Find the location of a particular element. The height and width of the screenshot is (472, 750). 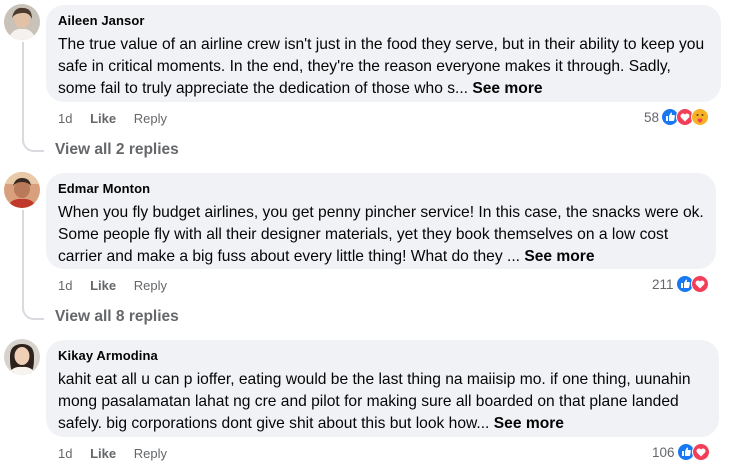

view-replies-link: View all 2 replies is located at coordinates (117, 150).